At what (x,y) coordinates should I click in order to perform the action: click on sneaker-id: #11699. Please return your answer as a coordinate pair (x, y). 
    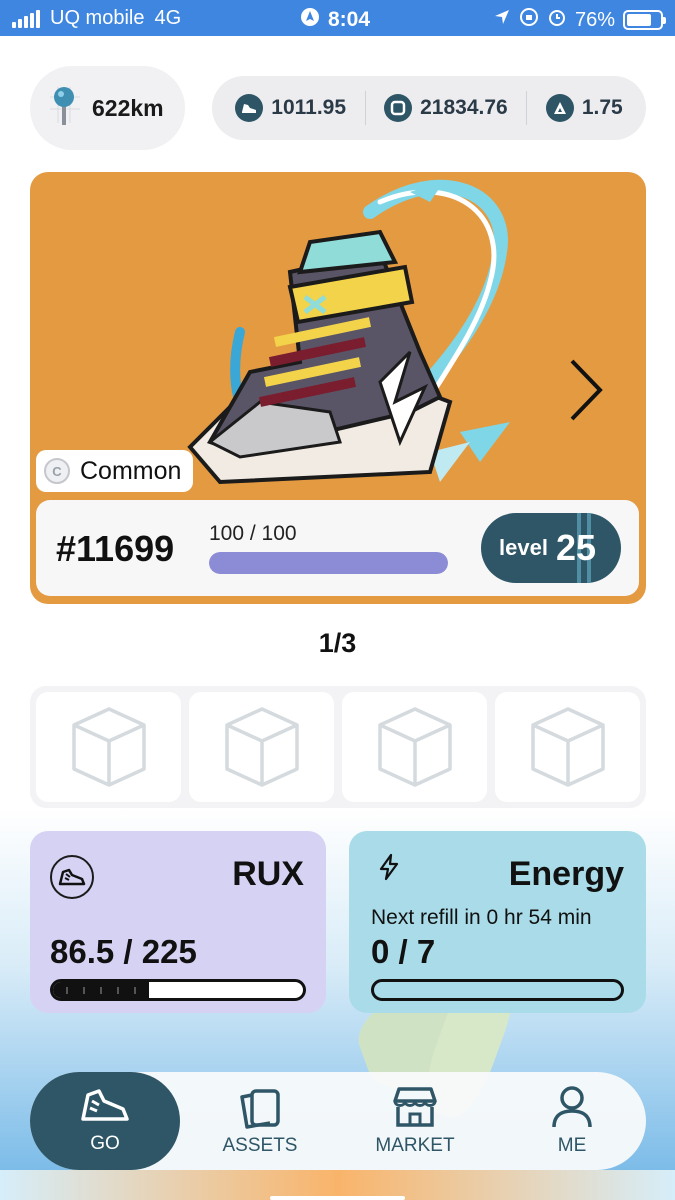
    Looking at the image, I should click on (115, 548).